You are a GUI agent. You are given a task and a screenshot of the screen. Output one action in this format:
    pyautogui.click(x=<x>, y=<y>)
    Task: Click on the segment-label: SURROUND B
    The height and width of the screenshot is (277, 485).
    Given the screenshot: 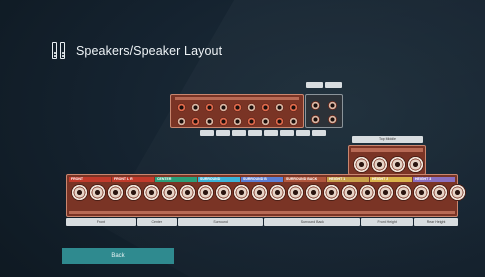 What is the action you would take?
    pyautogui.click(x=262, y=179)
    